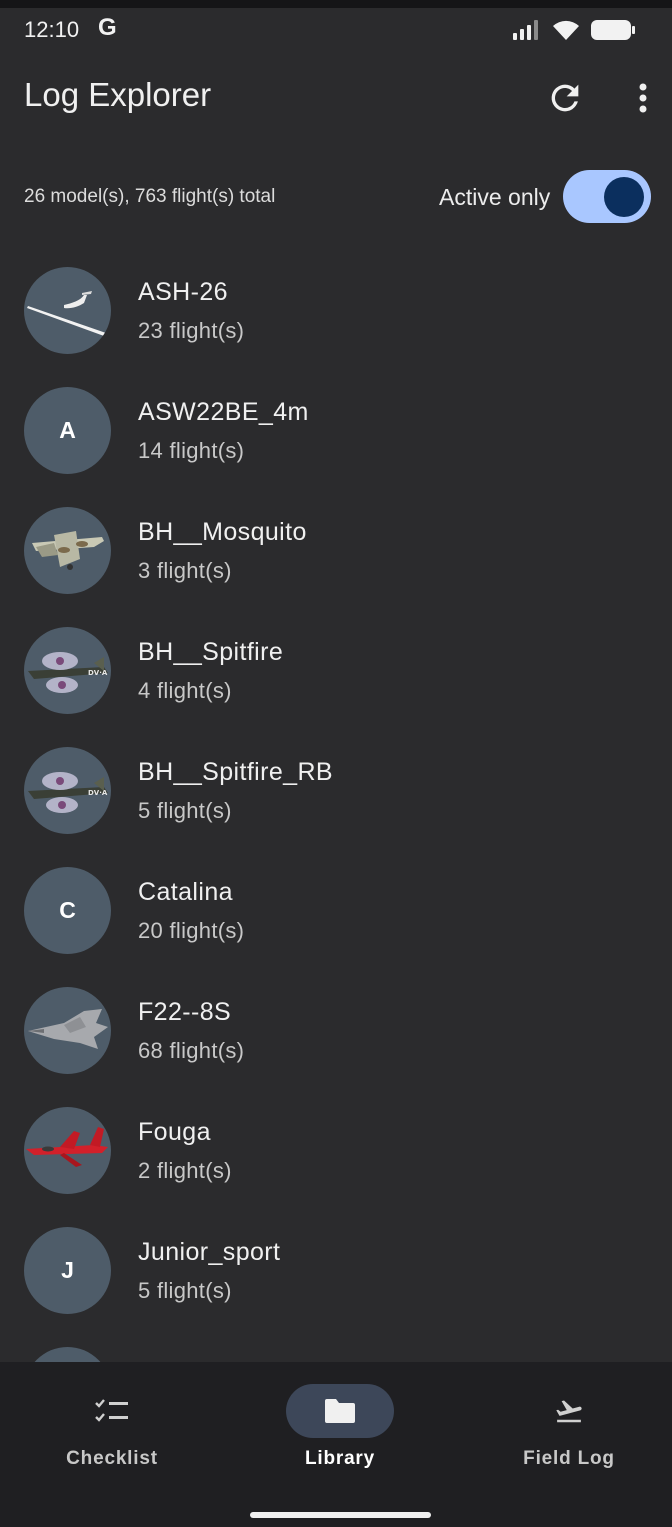 The width and height of the screenshot is (672, 1527). What do you see at coordinates (336, 428) in the screenshot?
I see `list-item: A ASW22BE_4m 14 flight(s)` at bounding box center [336, 428].